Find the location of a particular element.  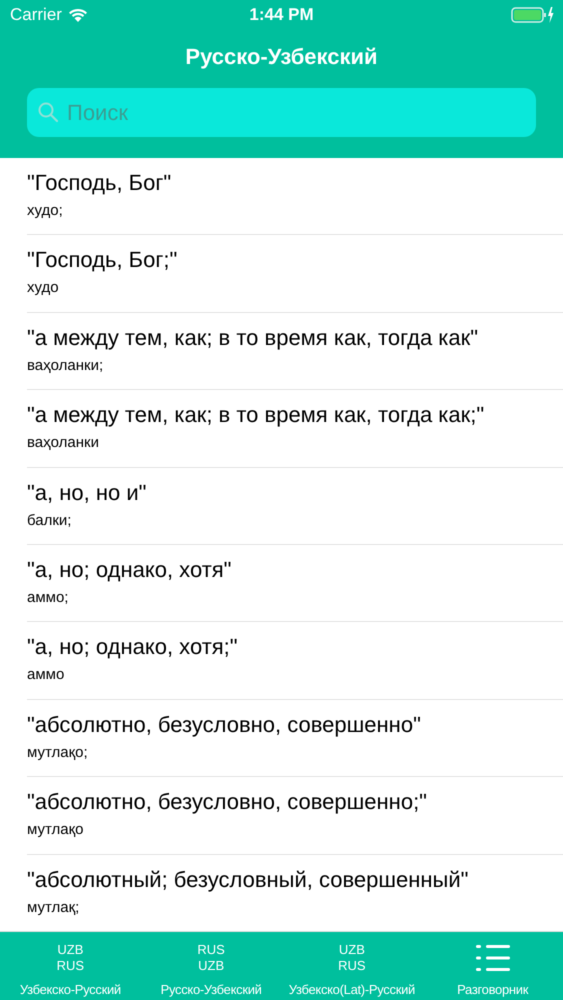

list-row: "абсолютно, безусловно, совершенно" мутлақо; is located at coordinates (295, 739).